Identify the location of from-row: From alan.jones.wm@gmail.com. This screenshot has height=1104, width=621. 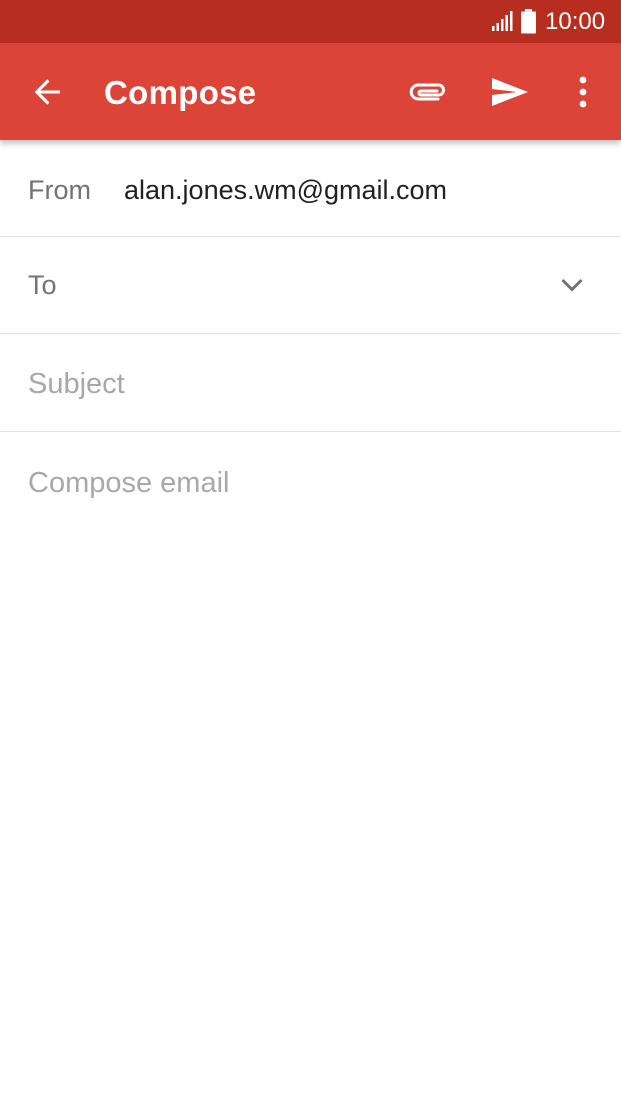
(310, 188).